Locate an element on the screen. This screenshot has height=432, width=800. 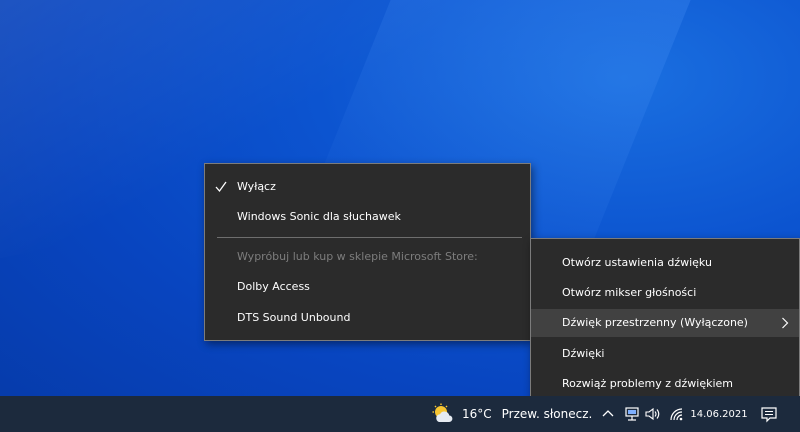
menu-item-label: Windows Sonic dla słuchawek is located at coordinates (319, 216).